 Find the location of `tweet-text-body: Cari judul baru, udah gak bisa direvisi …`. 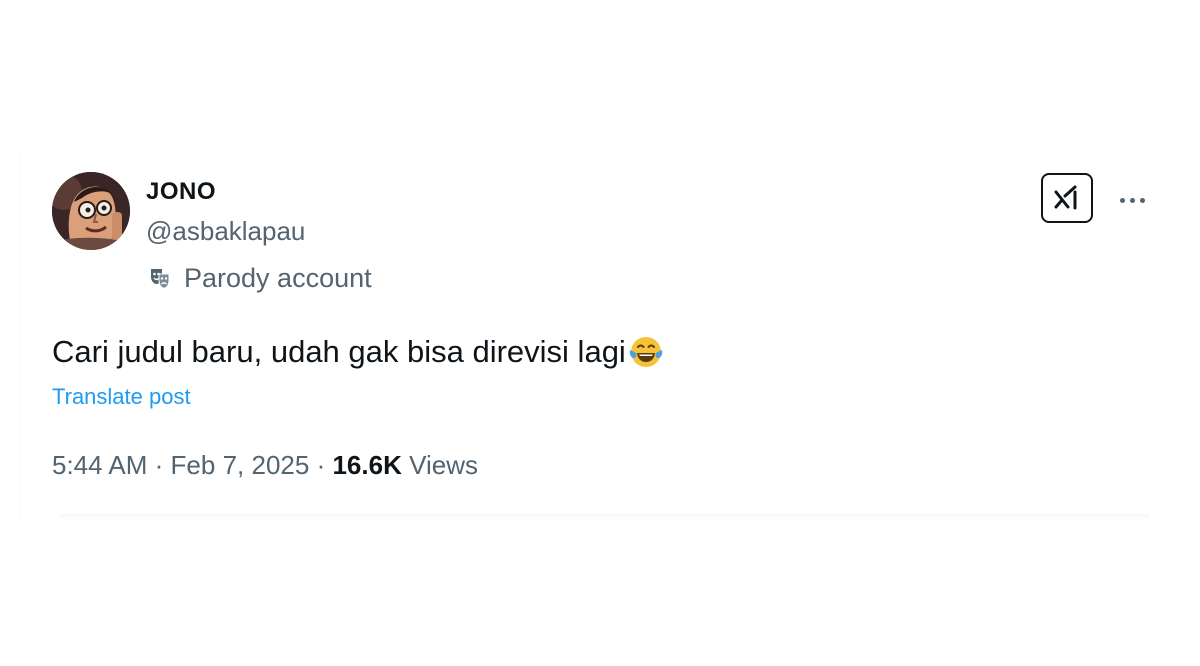

tweet-text-body: Cari judul baru, udah gak bisa direvisi … is located at coordinates (339, 351).